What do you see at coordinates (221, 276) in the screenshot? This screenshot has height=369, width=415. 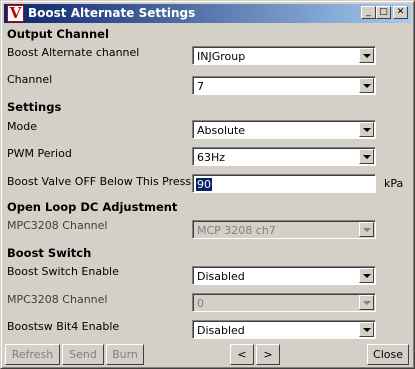 I see `boost-switch-enable-value: Disabled` at bounding box center [221, 276].